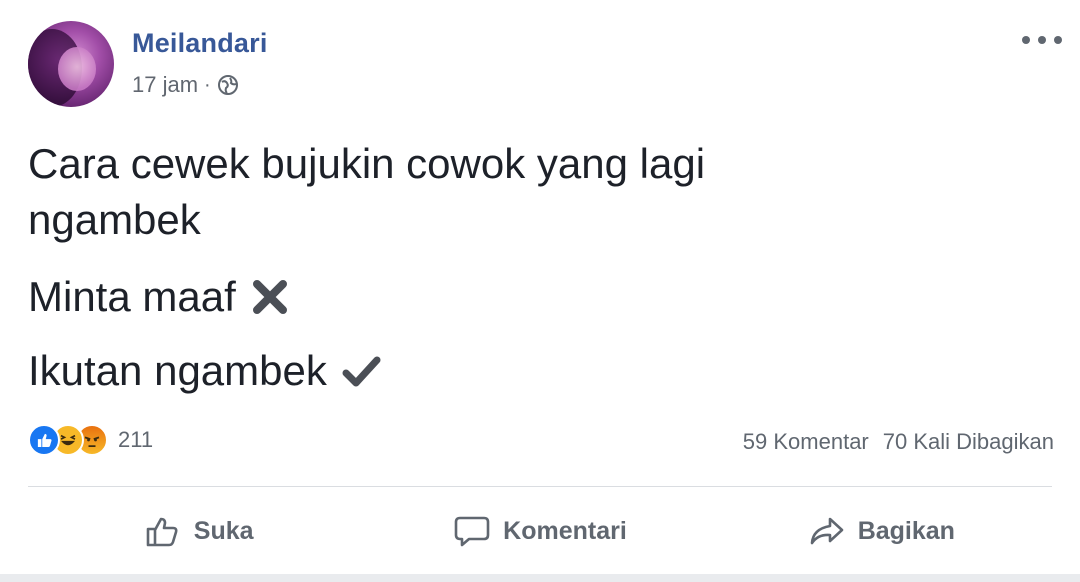  Describe the element at coordinates (90, 440) in the screenshot. I see `reactions-summary: 211` at that location.